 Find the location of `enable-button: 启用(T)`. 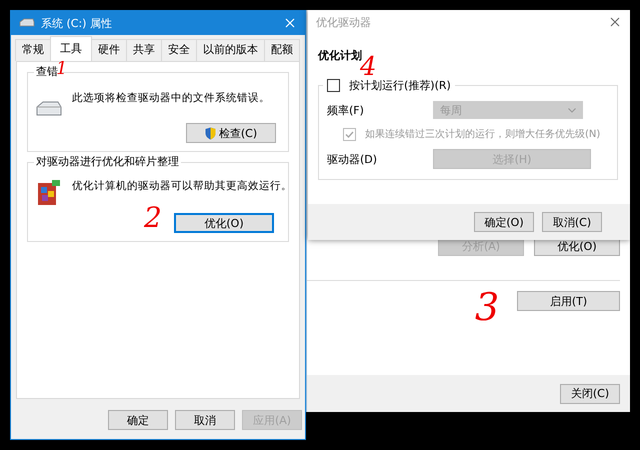

enable-button: 启用(T) is located at coordinates (568, 301).